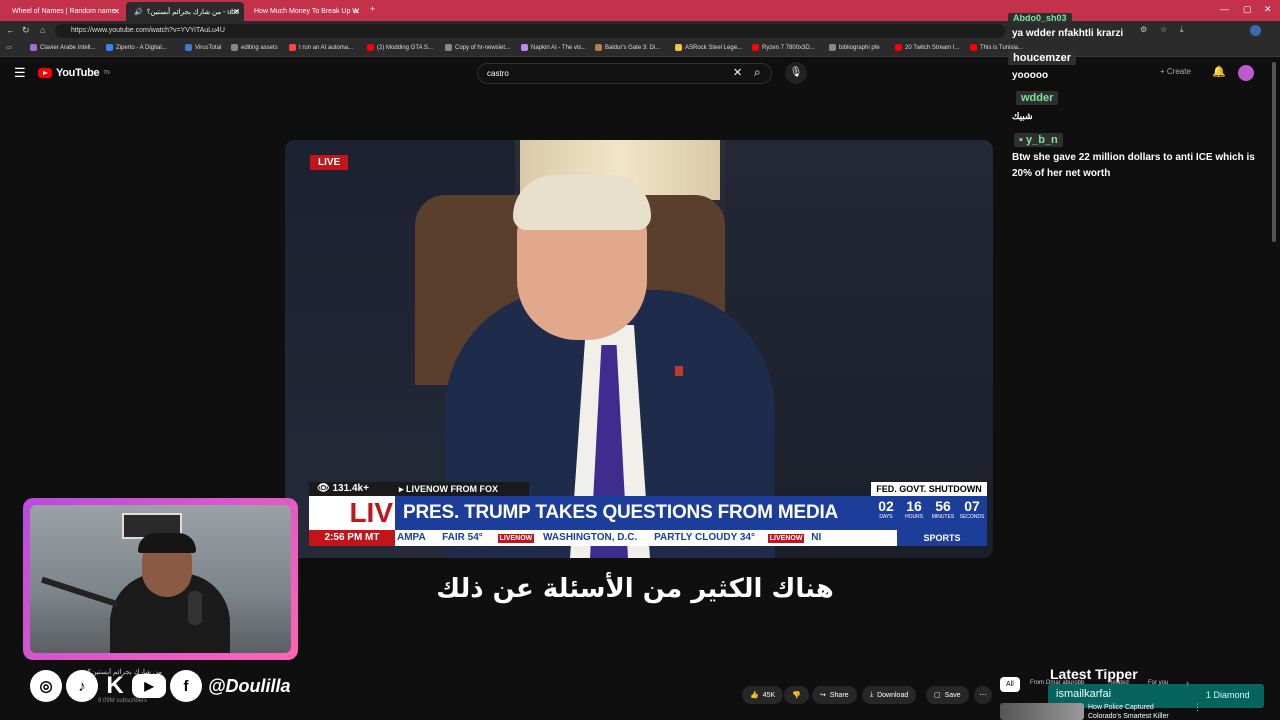 The height and width of the screenshot is (720, 1280). What do you see at coordinates (943, 517) in the screenshot?
I see `countdown-unit: MINUTES` at bounding box center [943, 517].